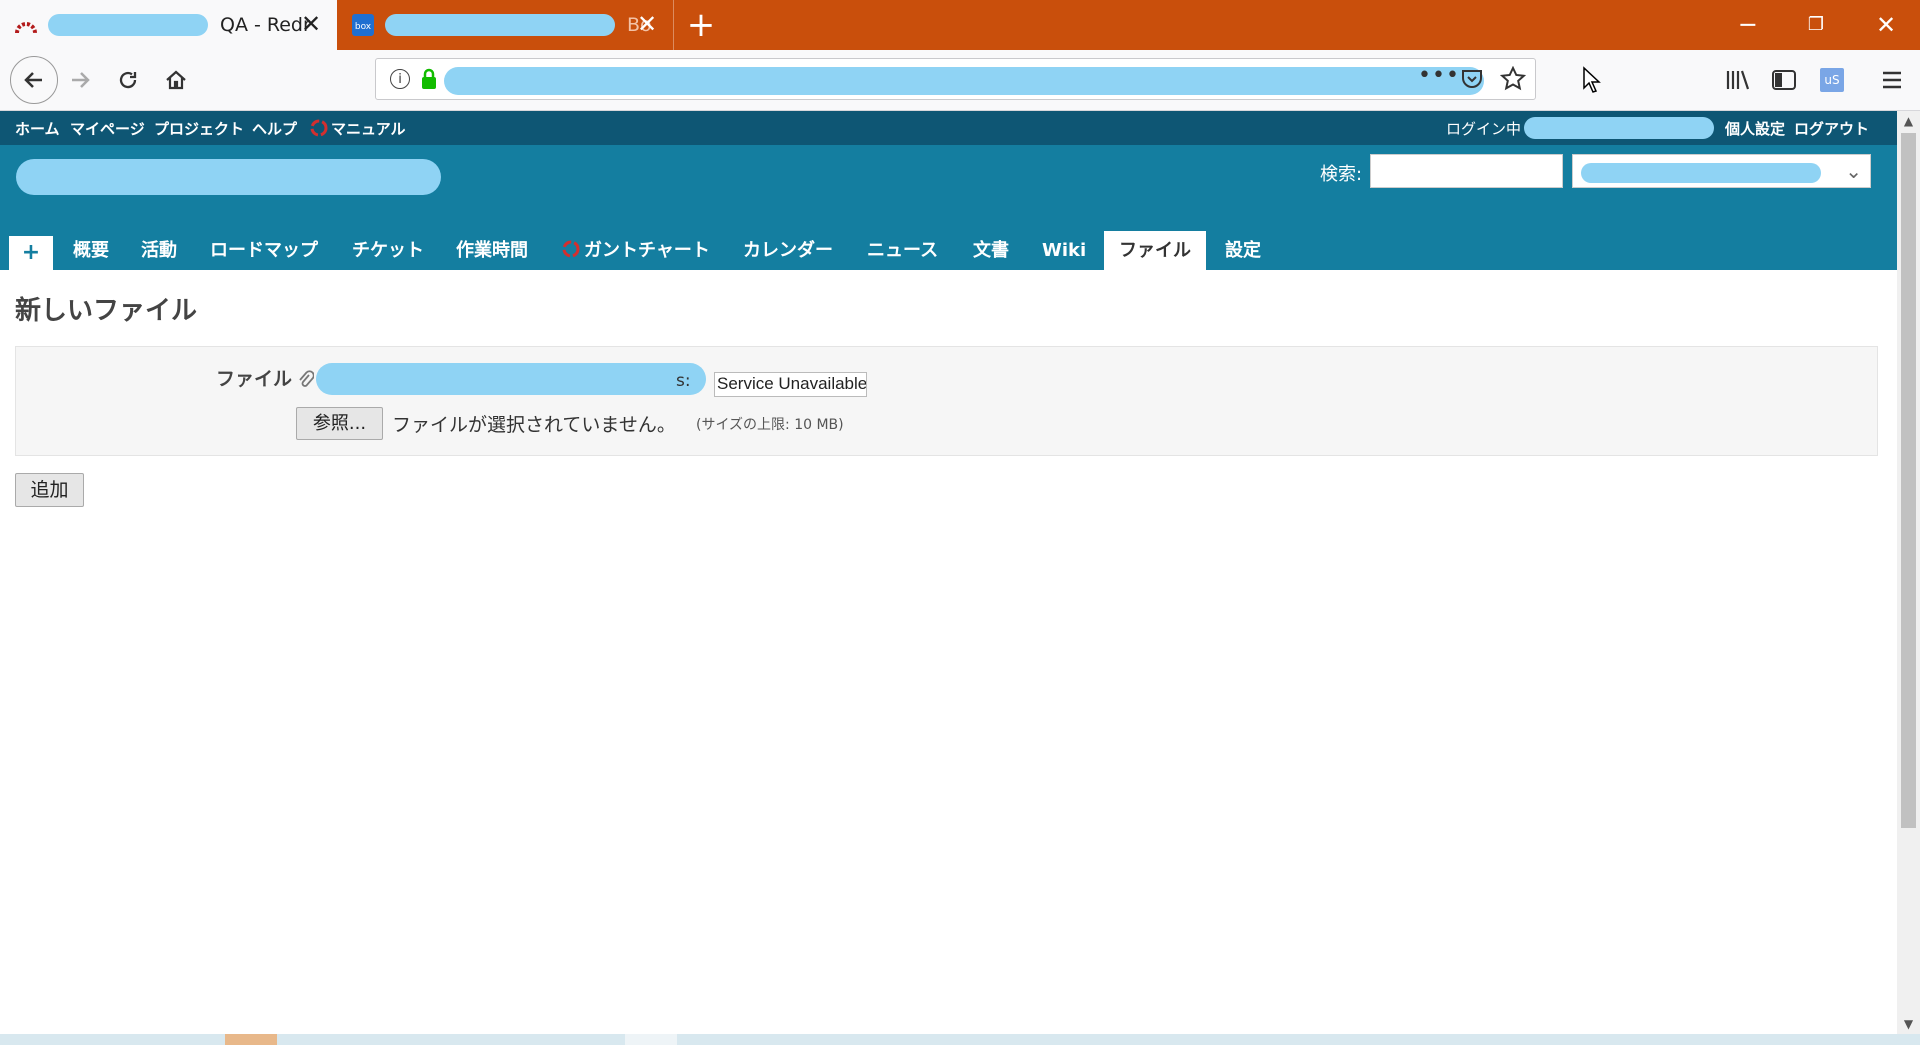 This screenshot has height=1045, width=1920. Describe the element at coordinates (964, 81) in the screenshot. I see `redacted-url` at that location.